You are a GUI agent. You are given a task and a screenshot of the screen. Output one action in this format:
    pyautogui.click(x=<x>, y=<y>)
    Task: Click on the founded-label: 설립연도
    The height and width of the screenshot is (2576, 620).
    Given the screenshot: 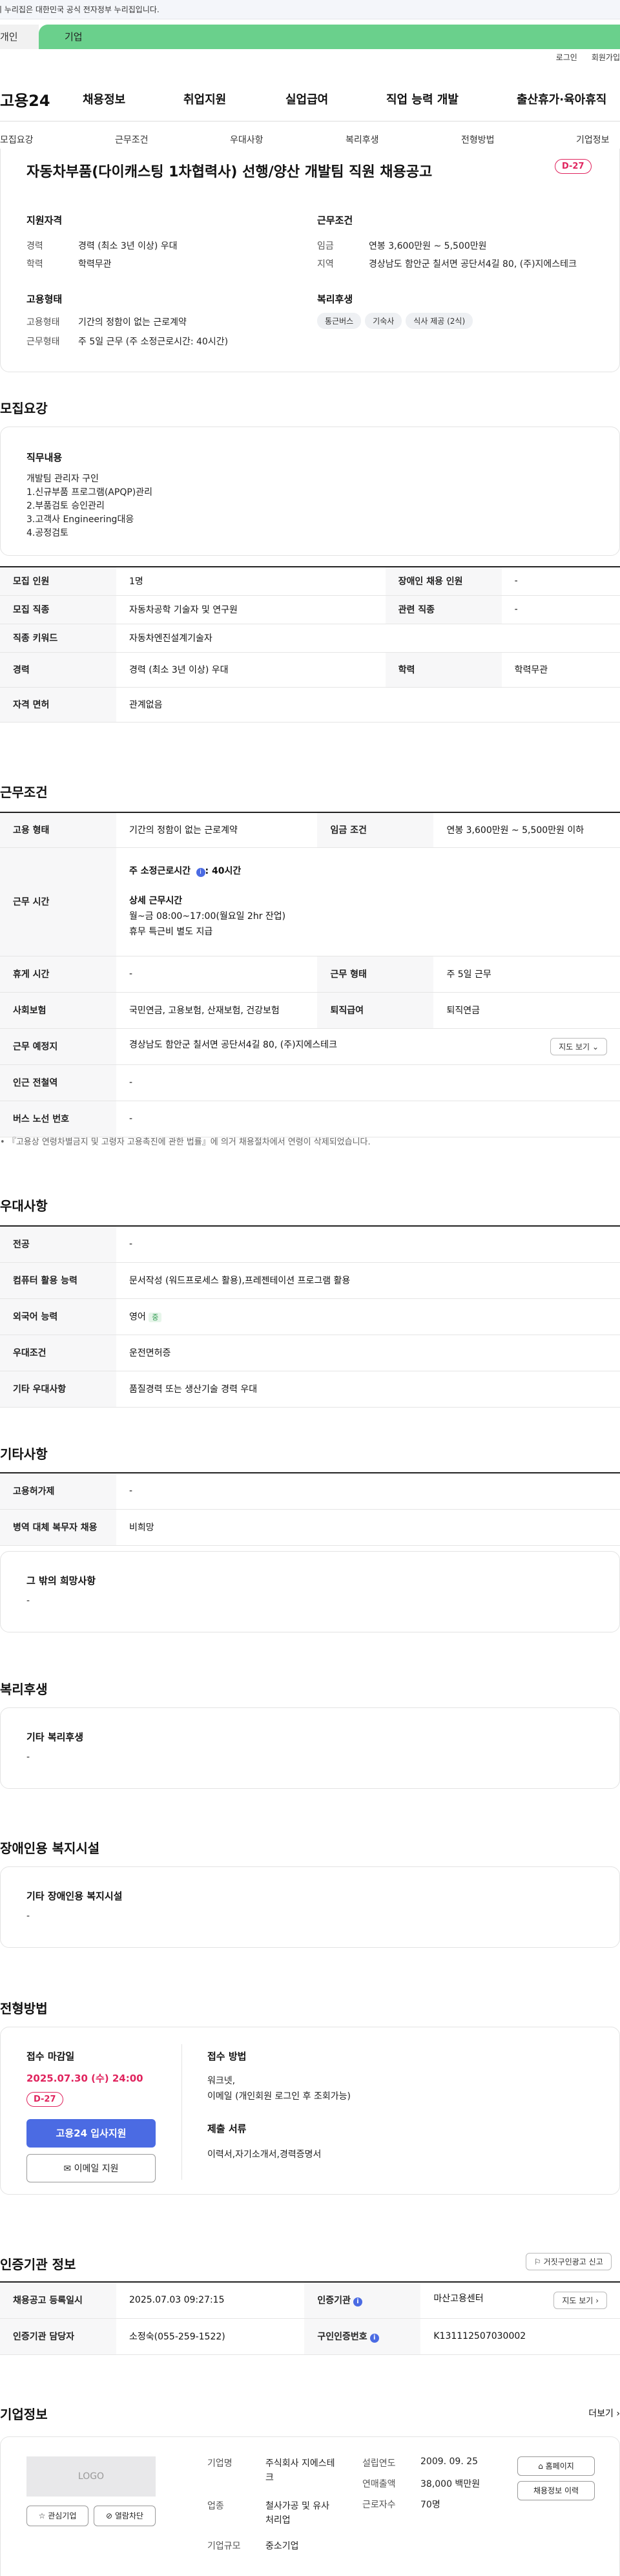 What is the action you would take?
    pyautogui.click(x=379, y=2463)
    